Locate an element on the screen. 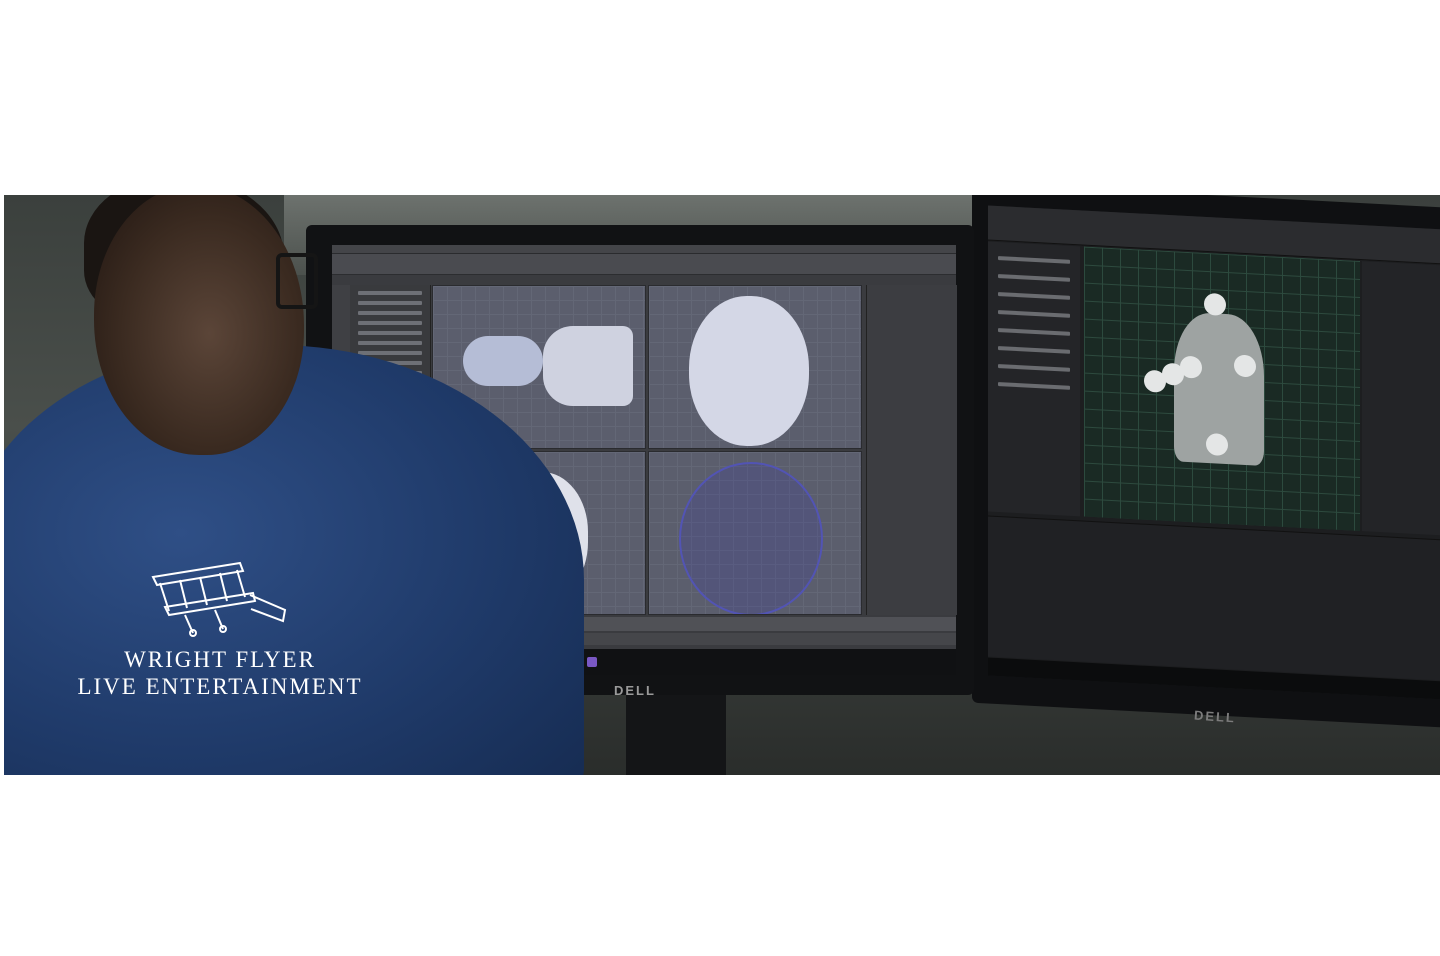 The image size is (1440, 956). modes-panel is located at coordinates (1034, 379).